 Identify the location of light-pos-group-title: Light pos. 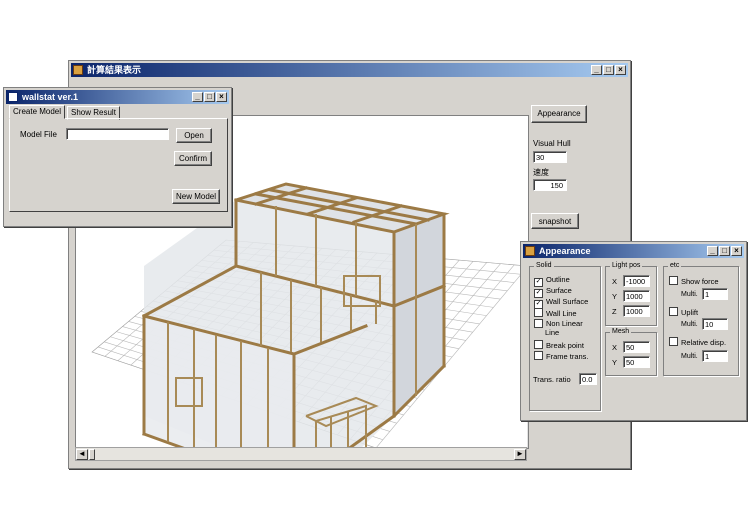
(626, 266).